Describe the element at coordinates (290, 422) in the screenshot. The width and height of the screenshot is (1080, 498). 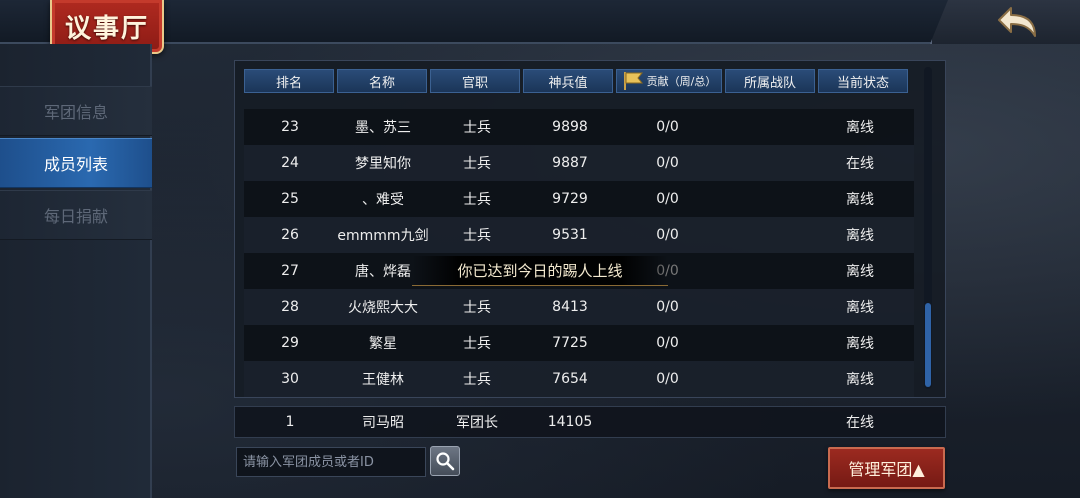
I see `rank-cell: 1` at that location.